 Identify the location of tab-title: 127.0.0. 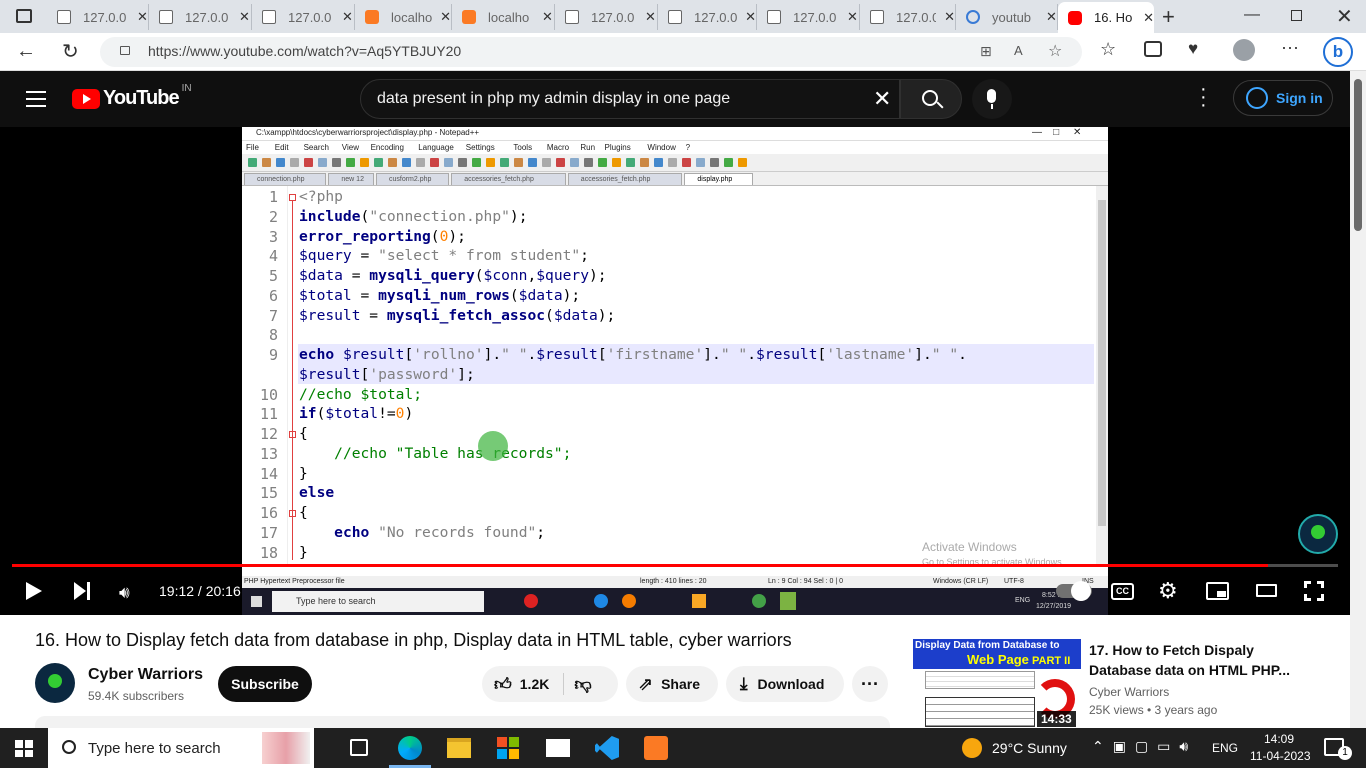
(916, 17).